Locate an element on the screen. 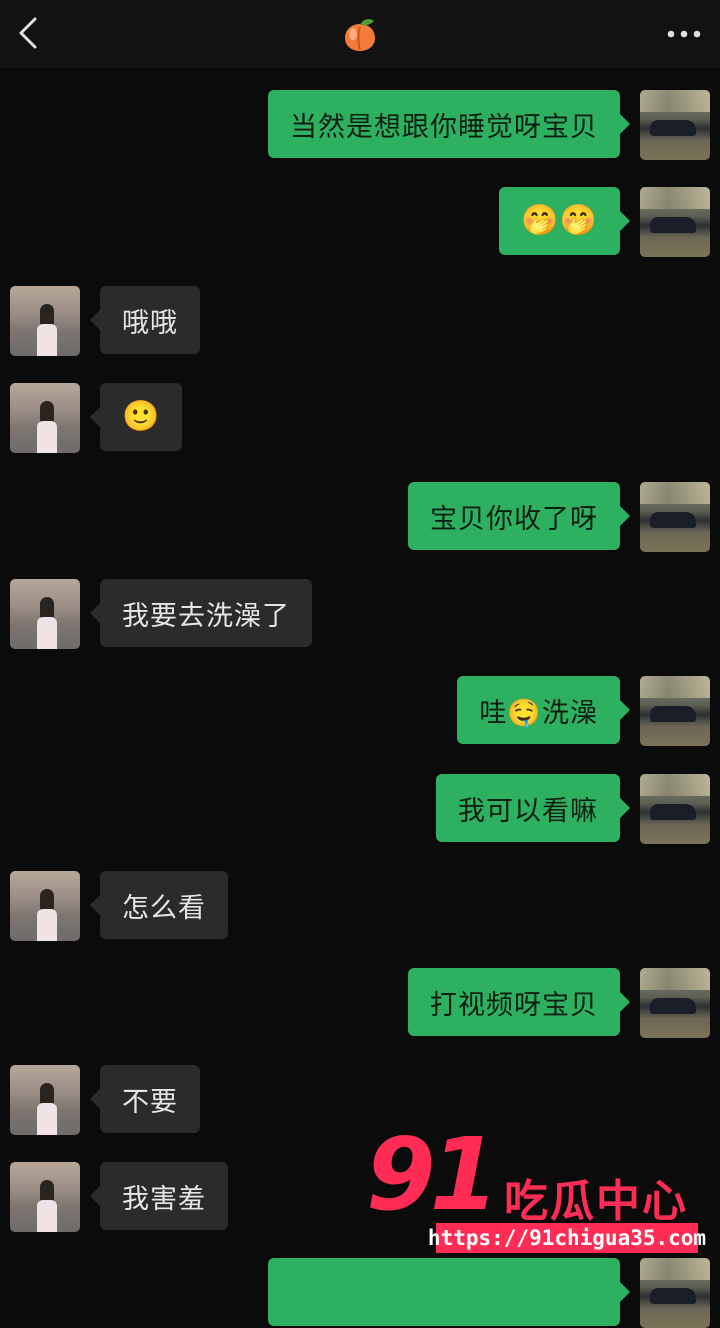 Image resolution: width=720 pixels, height=1328 pixels. message-text: 宝贝你收了呀 is located at coordinates (514, 519).